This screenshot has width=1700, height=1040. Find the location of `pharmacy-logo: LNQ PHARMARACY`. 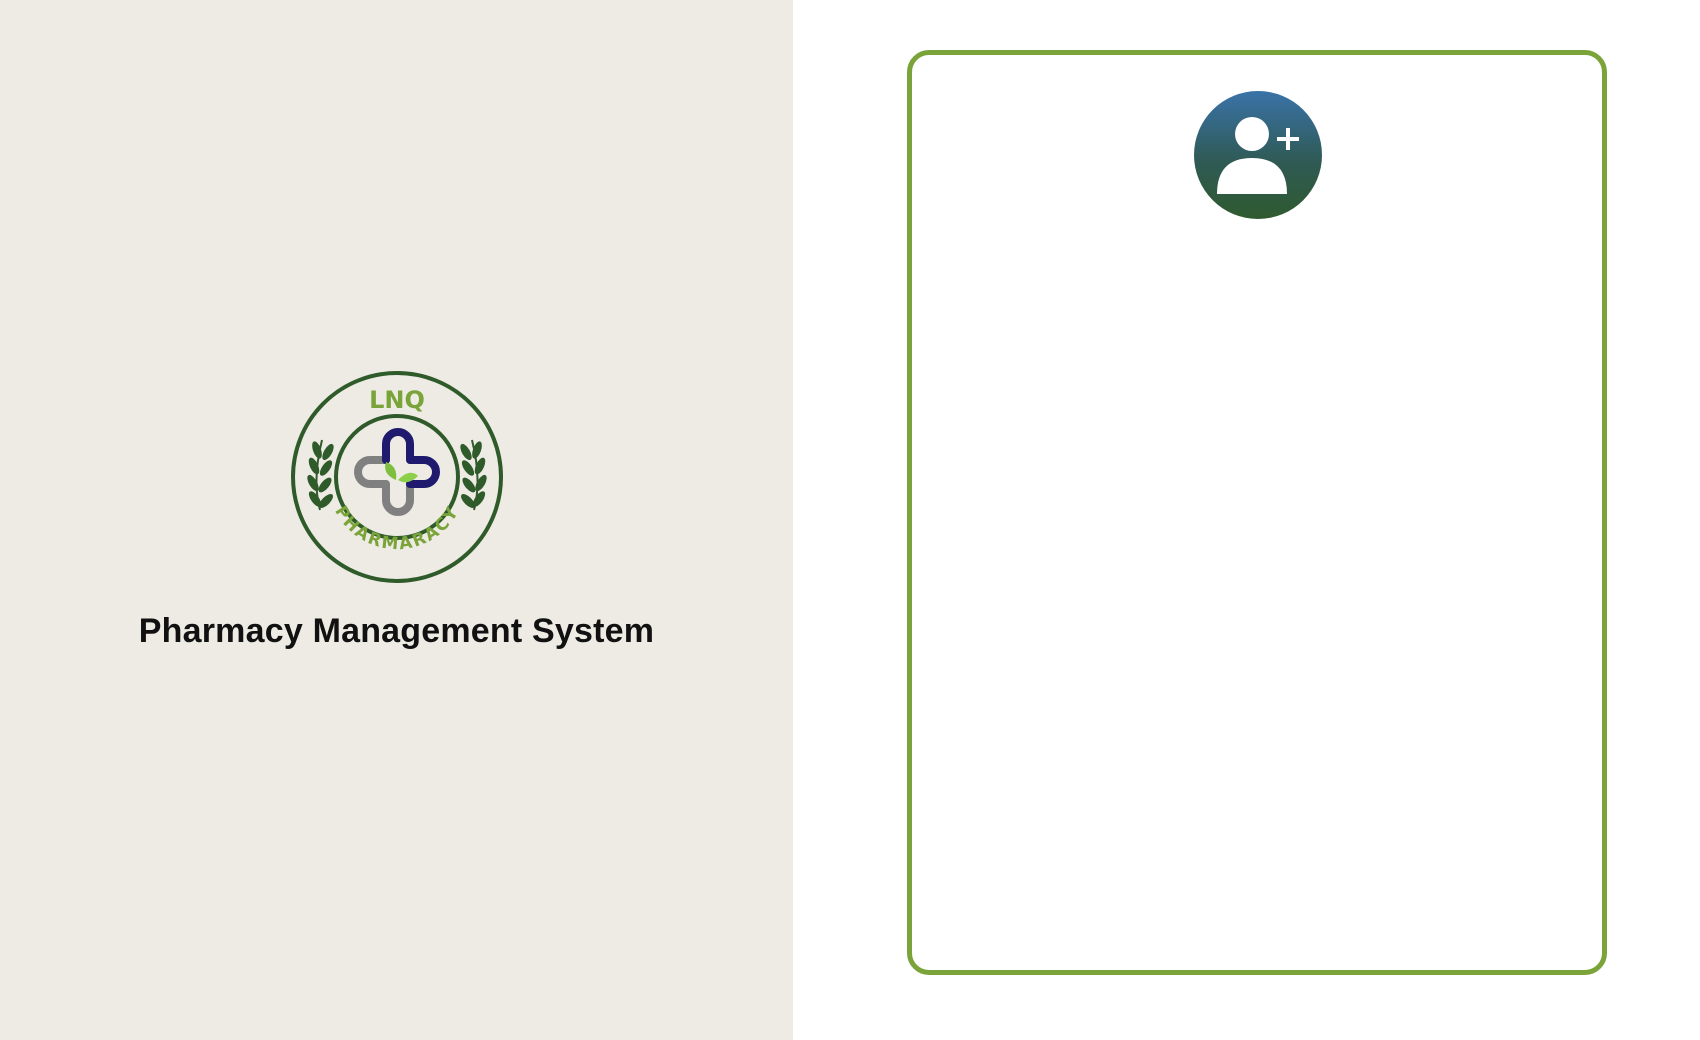

pharmacy-logo: LNQ PHARMARACY is located at coordinates (397, 477).